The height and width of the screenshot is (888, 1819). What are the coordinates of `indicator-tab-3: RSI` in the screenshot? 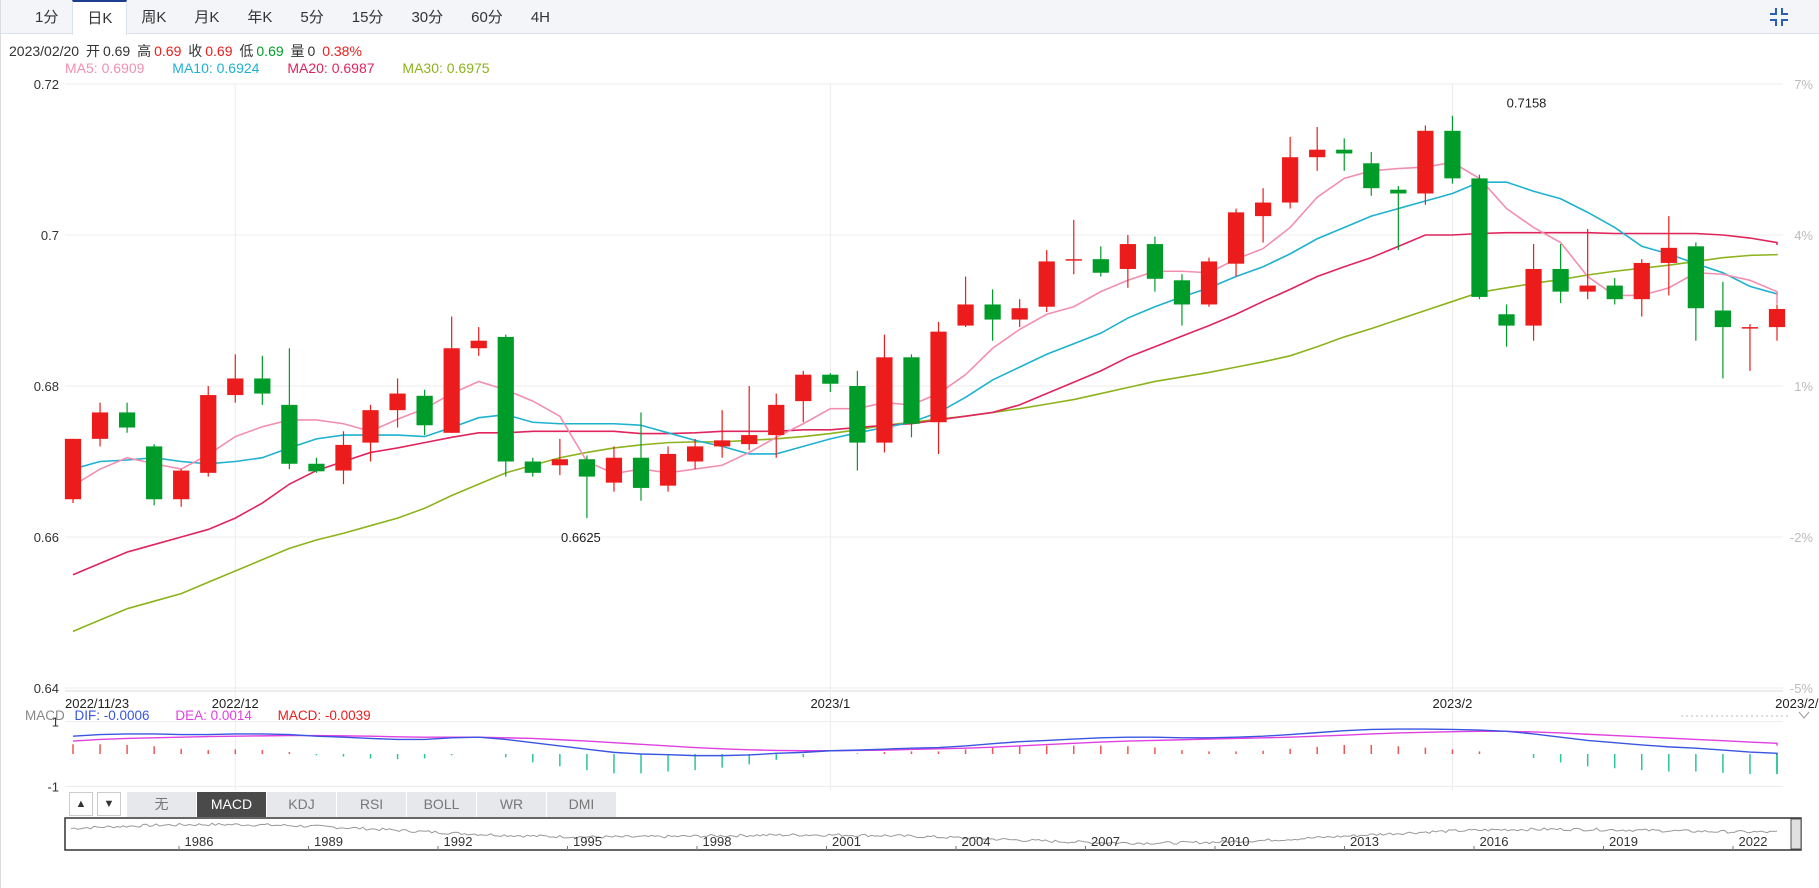 It's located at (372, 804).